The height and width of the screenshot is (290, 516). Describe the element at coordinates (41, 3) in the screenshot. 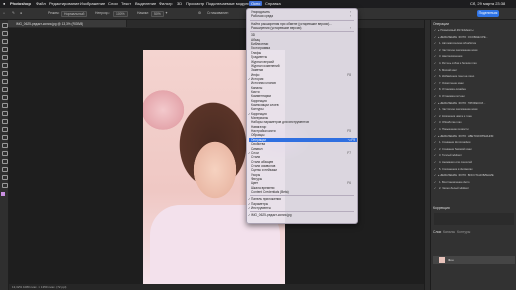

I see `menu-file: Файл` at that location.